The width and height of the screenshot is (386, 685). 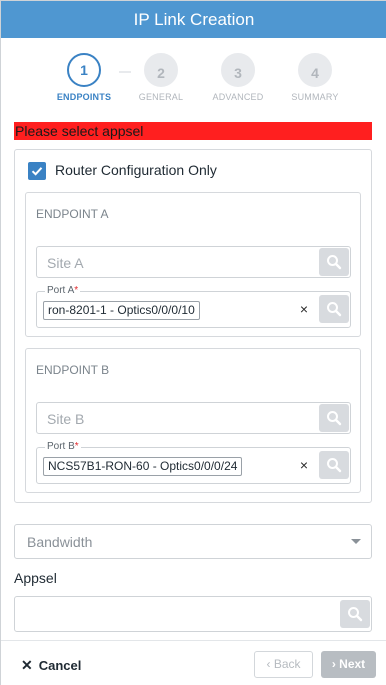 What do you see at coordinates (193, 131) in the screenshot?
I see `error-banner: Please select appsel` at bounding box center [193, 131].